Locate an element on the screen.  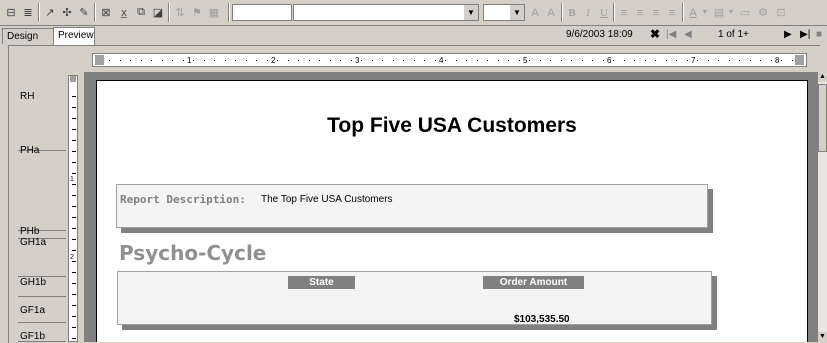
sort-icon: ⇅ is located at coordinates (180, 12).